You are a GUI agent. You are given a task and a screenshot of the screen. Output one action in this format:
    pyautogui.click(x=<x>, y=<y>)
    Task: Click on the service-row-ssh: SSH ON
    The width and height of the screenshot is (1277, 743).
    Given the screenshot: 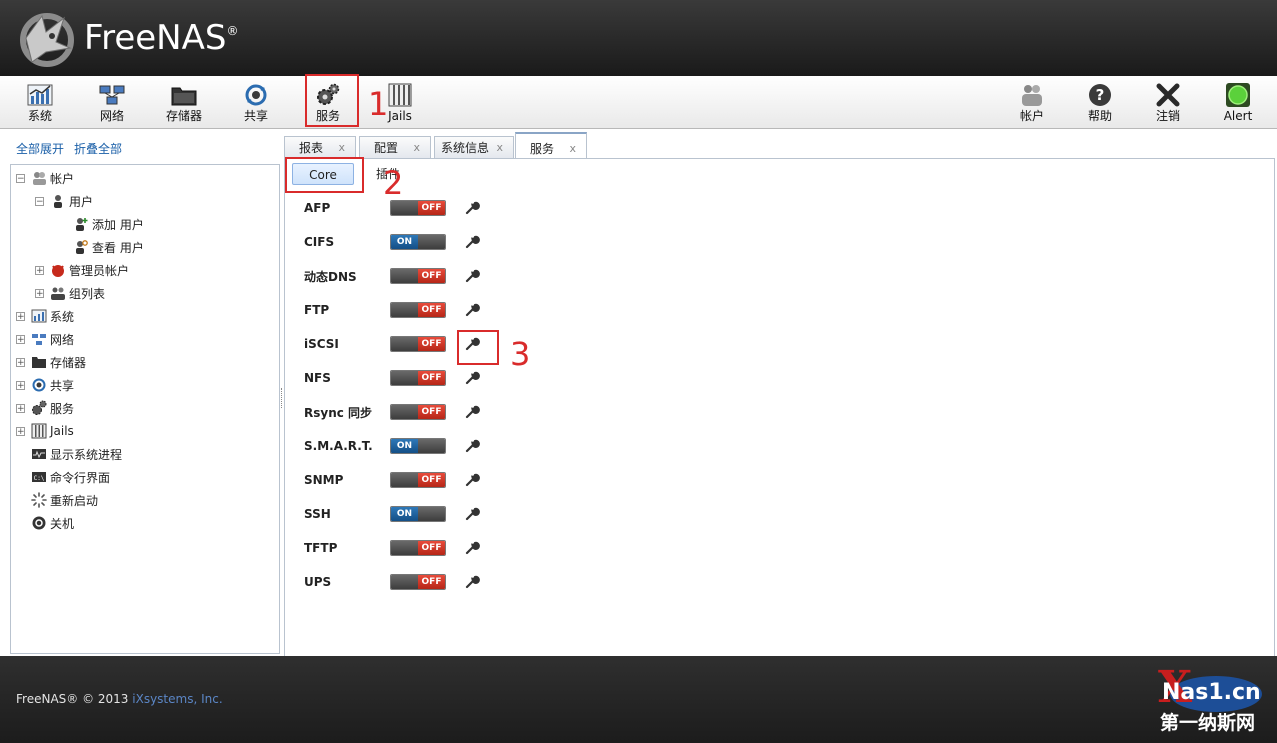 What is the action you would take?
    pyautogui.click(x=392, y=514)
    